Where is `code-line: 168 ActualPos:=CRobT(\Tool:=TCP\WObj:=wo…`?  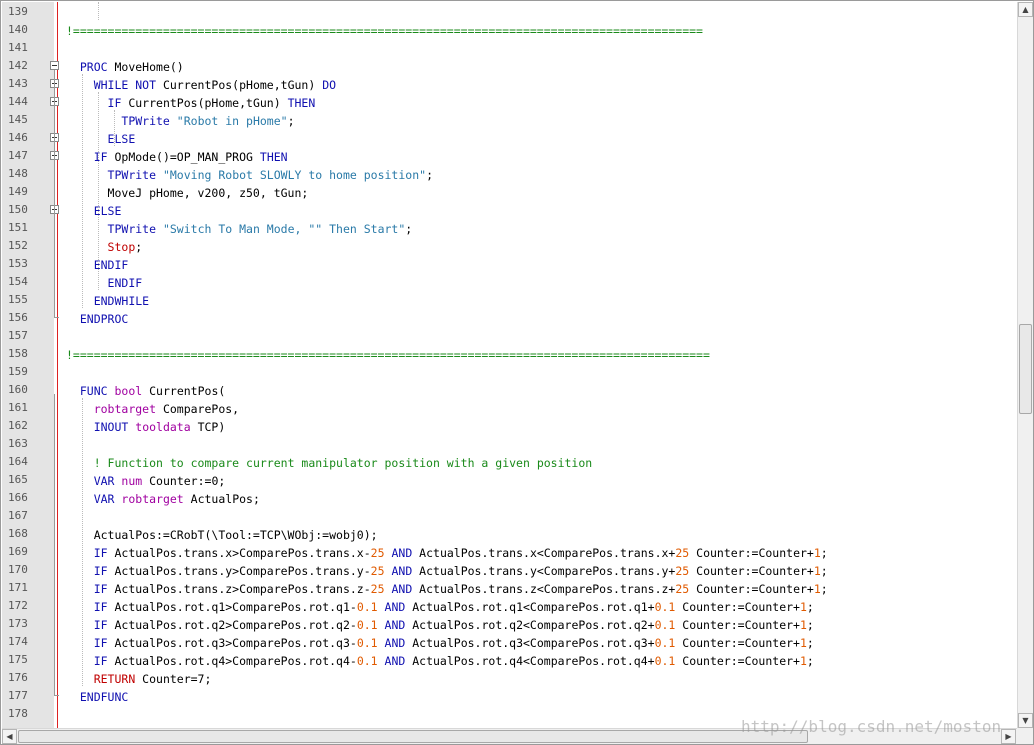
code-line: 168 ActualPos:=CRobT(\Tool:=TCP\WObj:=wo… is located at coordinates (509, 534).